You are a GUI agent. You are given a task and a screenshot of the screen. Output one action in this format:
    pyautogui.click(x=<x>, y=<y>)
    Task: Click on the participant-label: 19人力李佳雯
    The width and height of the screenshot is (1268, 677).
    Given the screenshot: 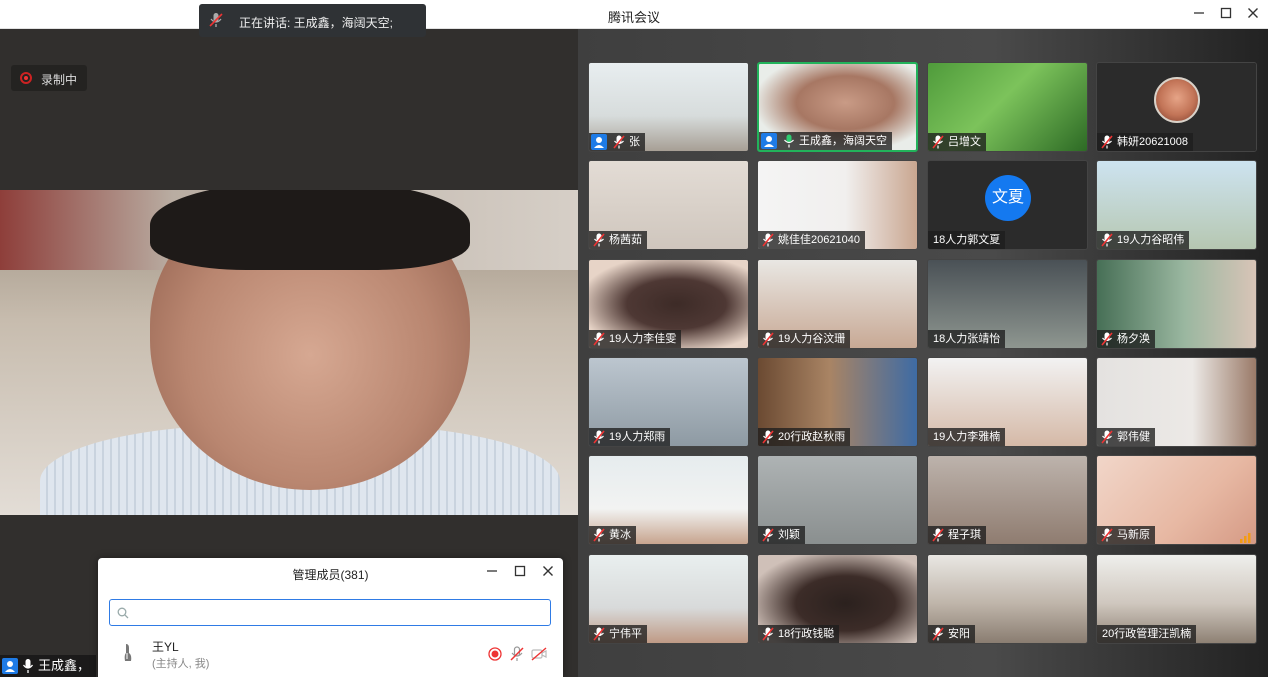 What is the action you would take?
    pyautogui.click(x=635, y=339)
    